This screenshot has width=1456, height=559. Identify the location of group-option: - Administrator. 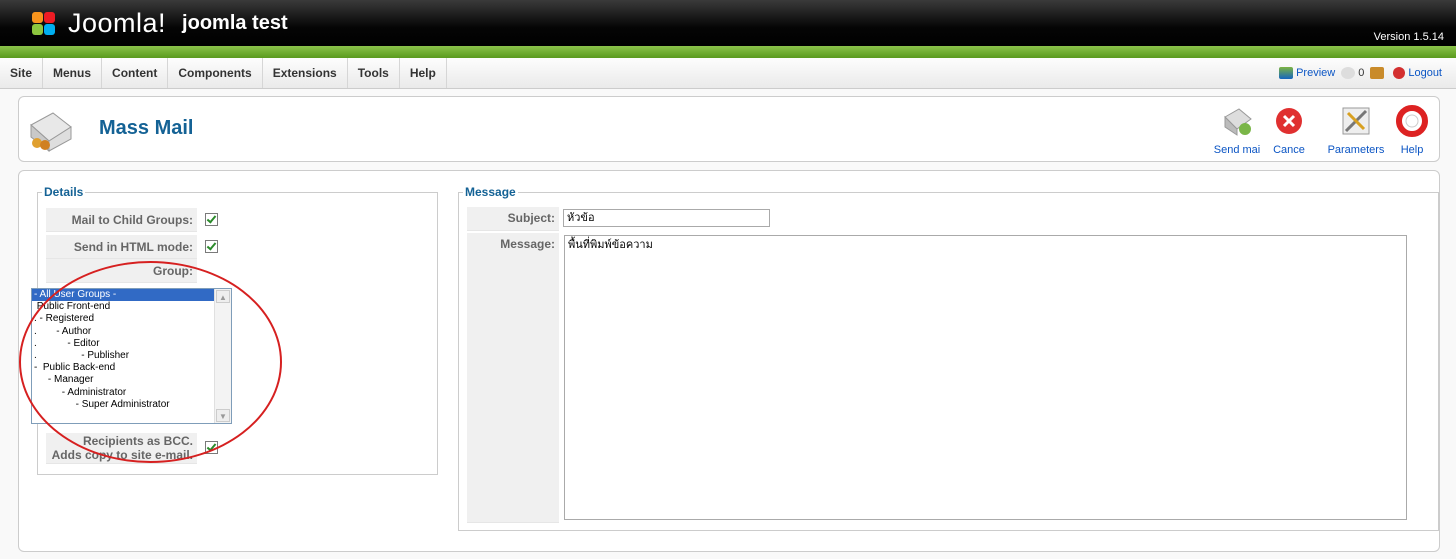
(131, 393).